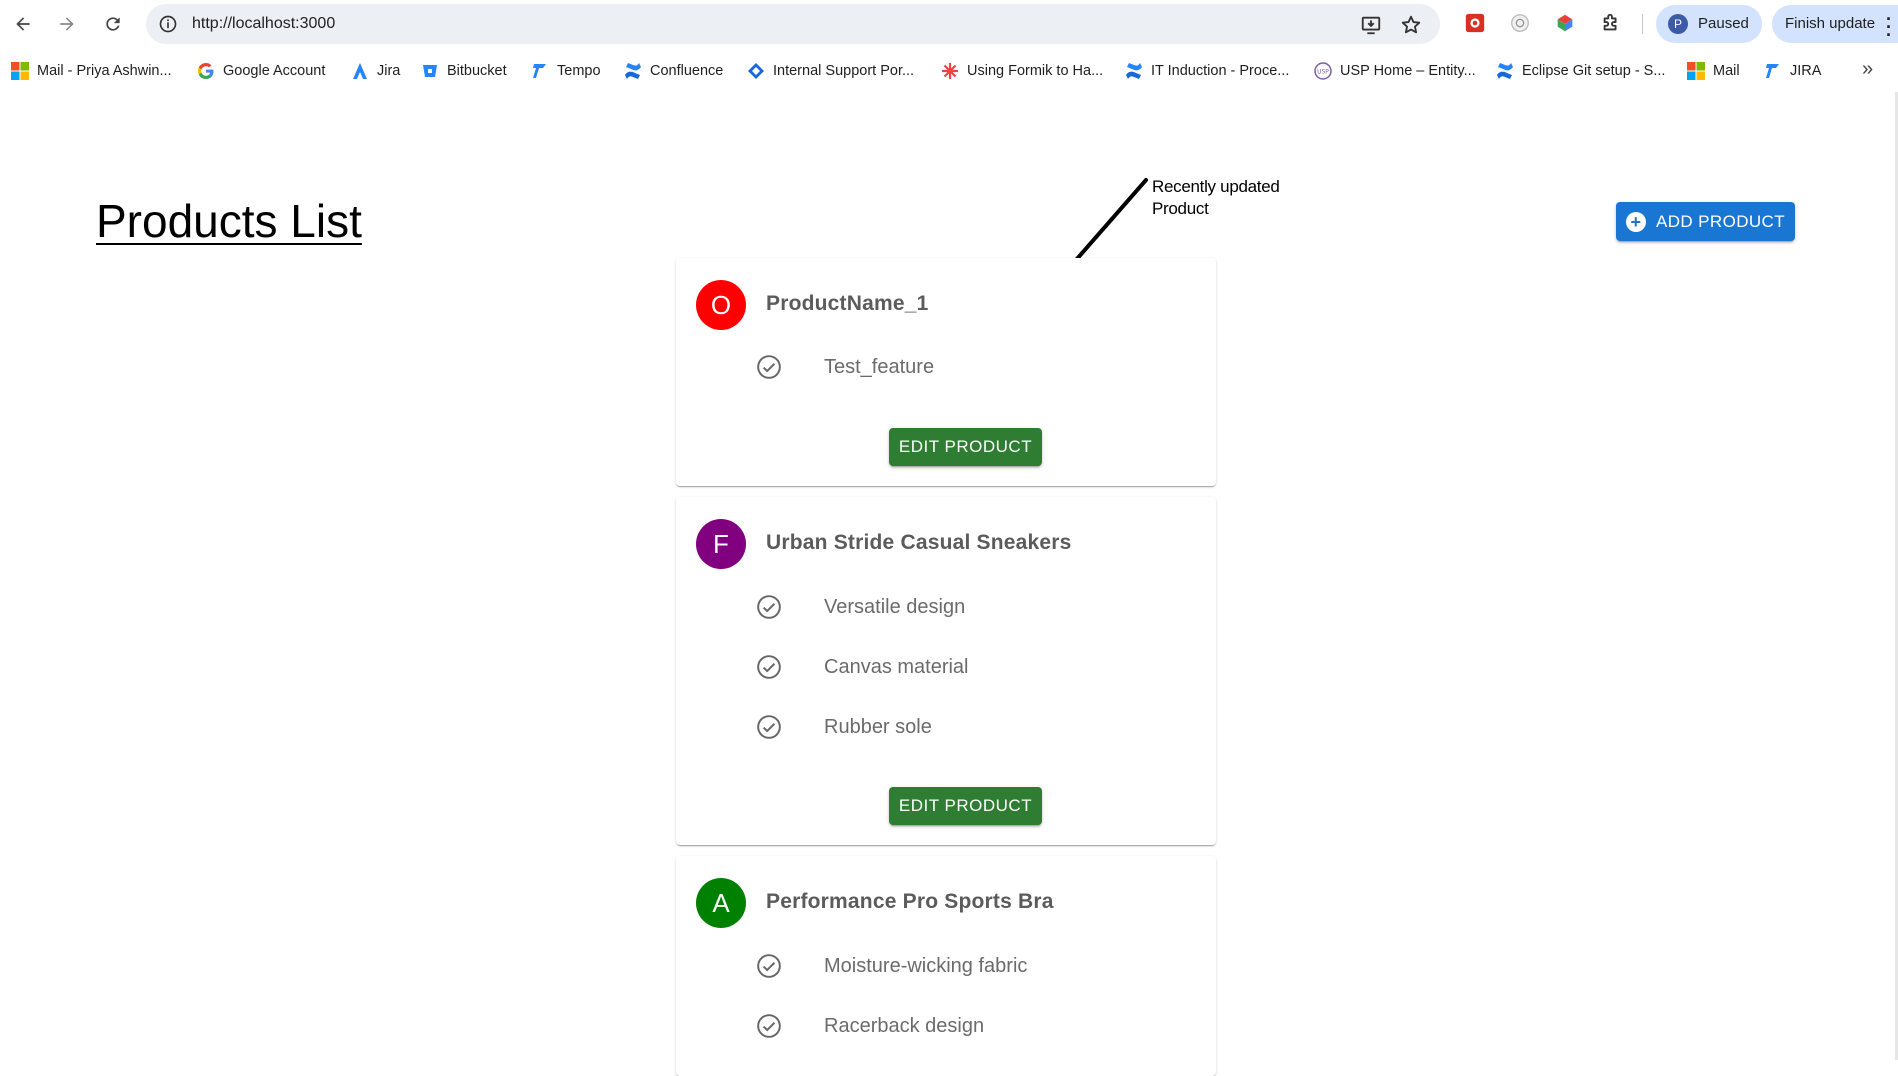 This screenshot has width=1898, height=1076. I want to click on product-name: Performance Pro Sports Bra, so click(910, 901).